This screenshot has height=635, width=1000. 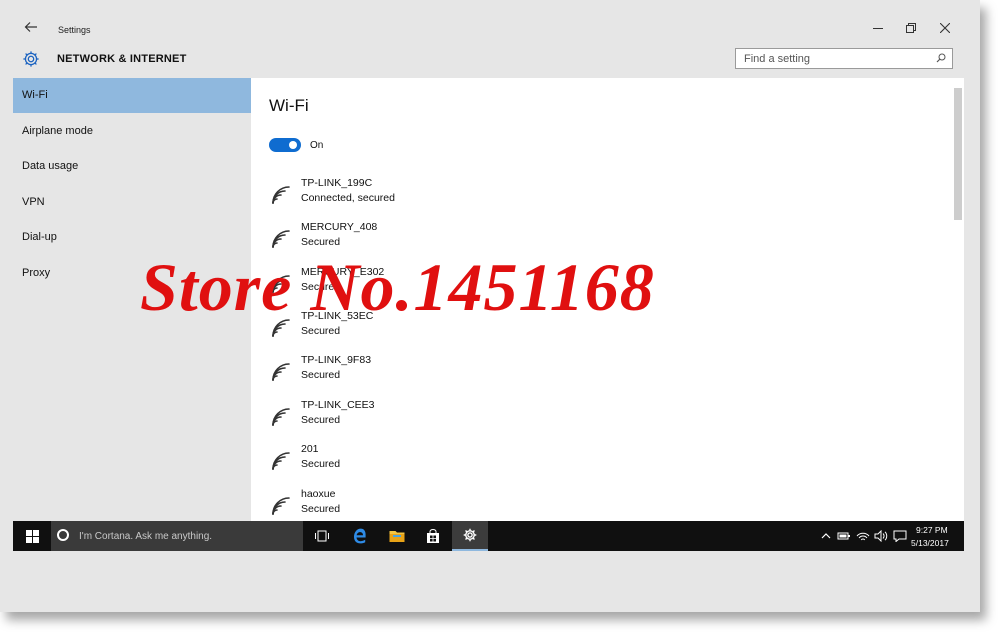 I want to click on store-bag-icon, so click(x=433, y=535).